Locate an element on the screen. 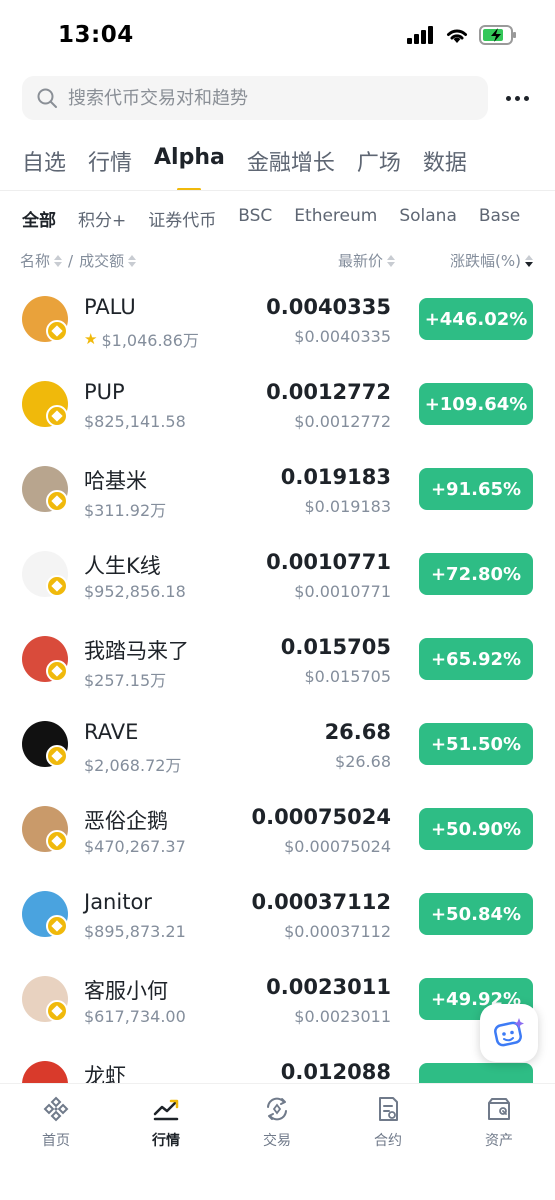 This screenshot has width=555, height=1200. nav-trade: 交易 is located at coordinates (277, 1122).